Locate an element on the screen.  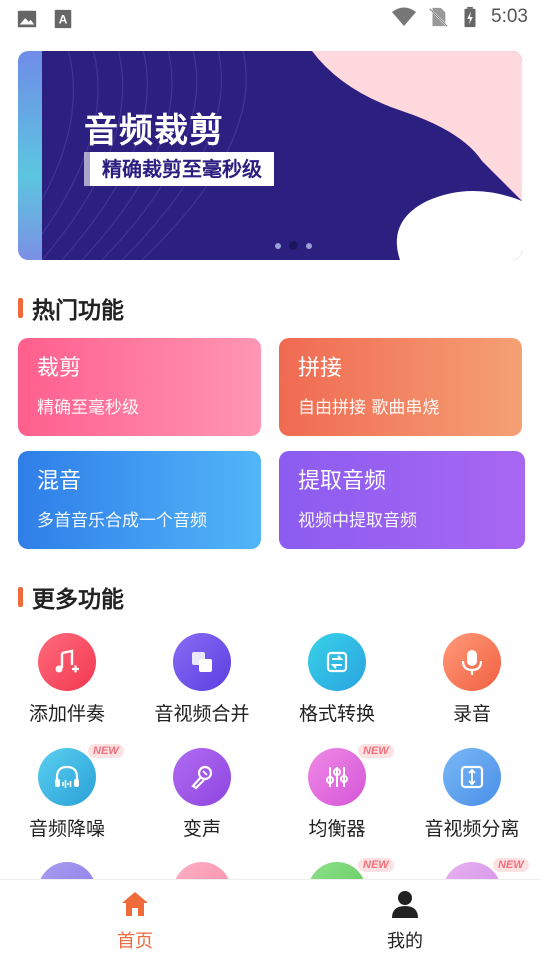
av-split-item: 音视频分离 is located at coordinates (472, 794).